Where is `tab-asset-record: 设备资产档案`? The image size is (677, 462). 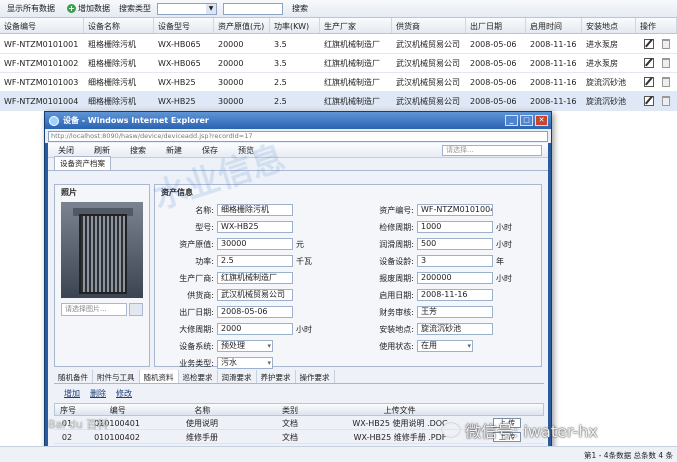
tab-asset-record: 设备资产档案 is located at coordinates (82, 163).